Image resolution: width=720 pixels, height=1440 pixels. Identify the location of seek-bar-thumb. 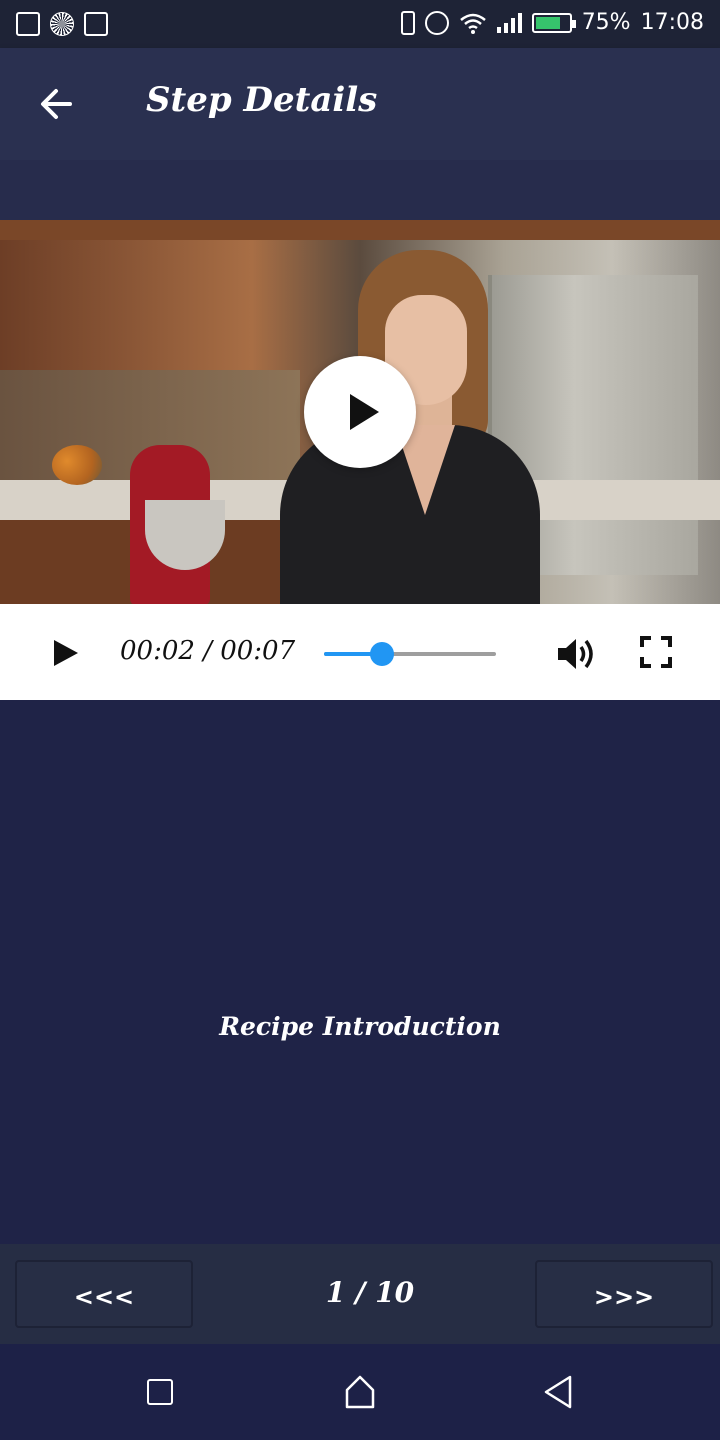
(382, 654).